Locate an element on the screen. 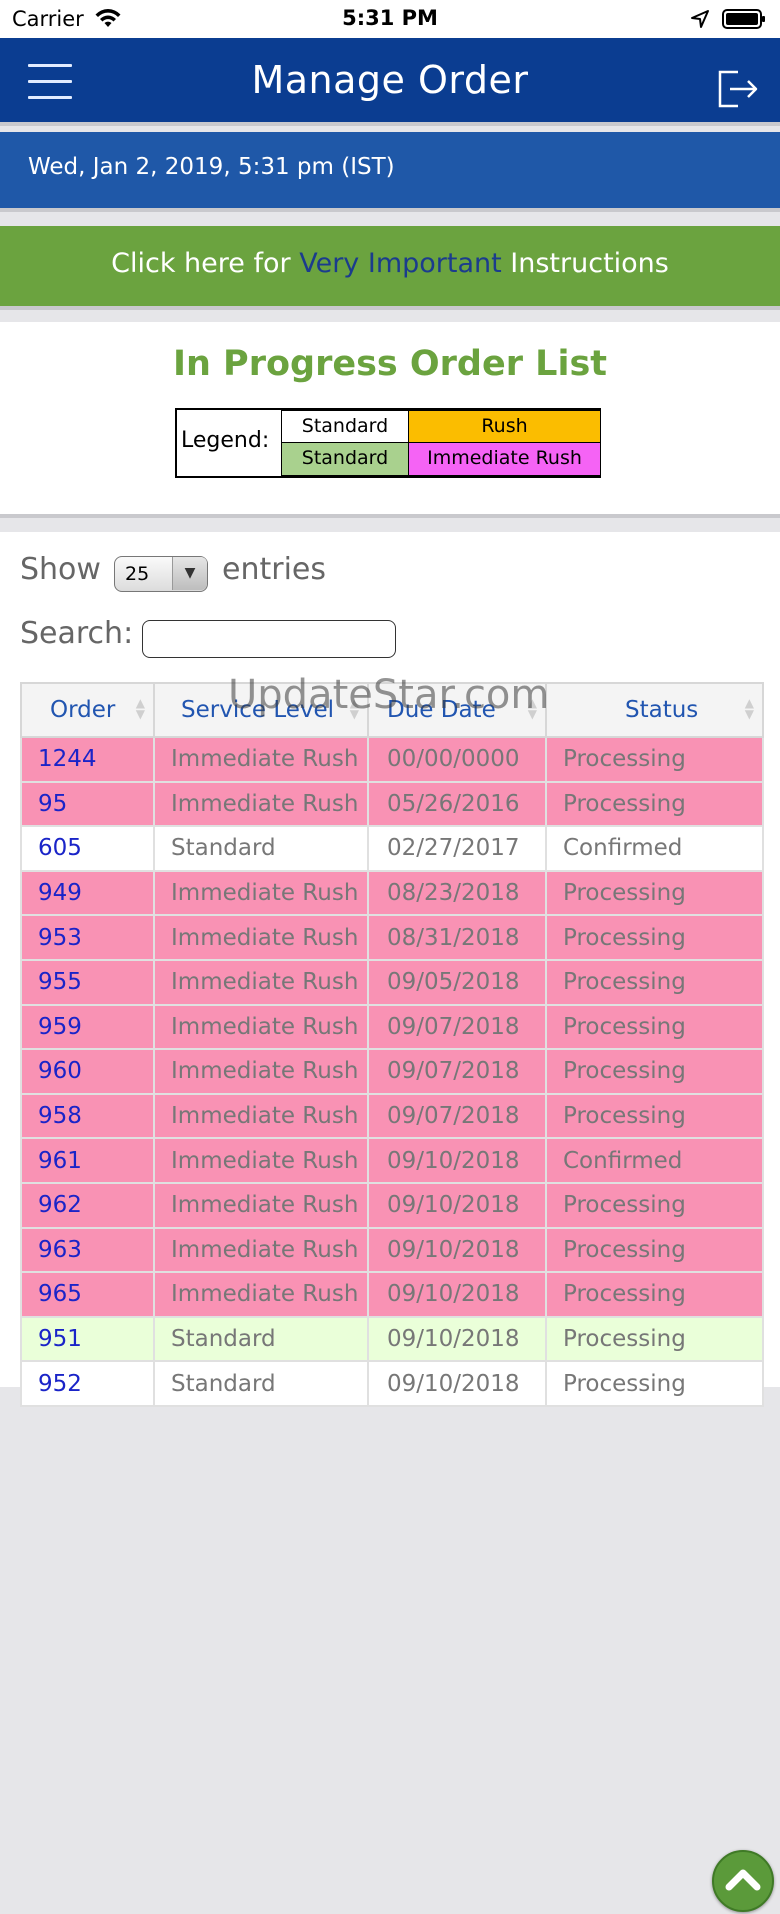 The width and height of the screenshot is (780, 1914). table-row: 605 Standard 02/27/2017 Confirmed is located at coordinates (392, 848).